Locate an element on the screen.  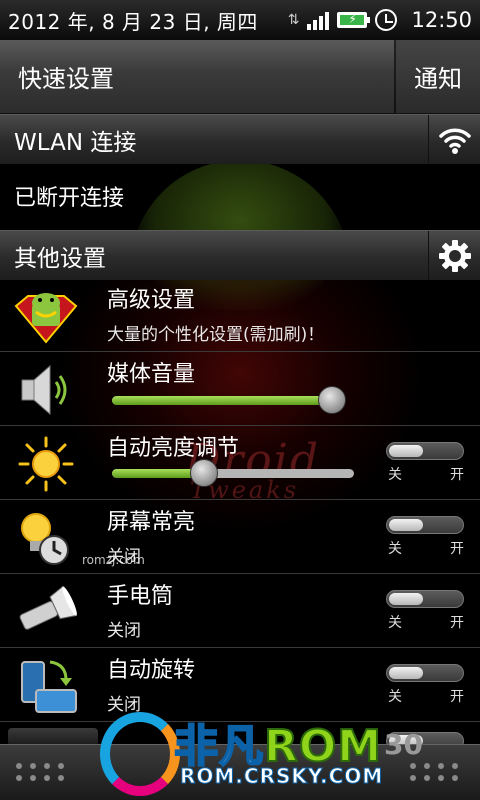
row-title: 屏幕常亮 is located at coordinates (151, 522).